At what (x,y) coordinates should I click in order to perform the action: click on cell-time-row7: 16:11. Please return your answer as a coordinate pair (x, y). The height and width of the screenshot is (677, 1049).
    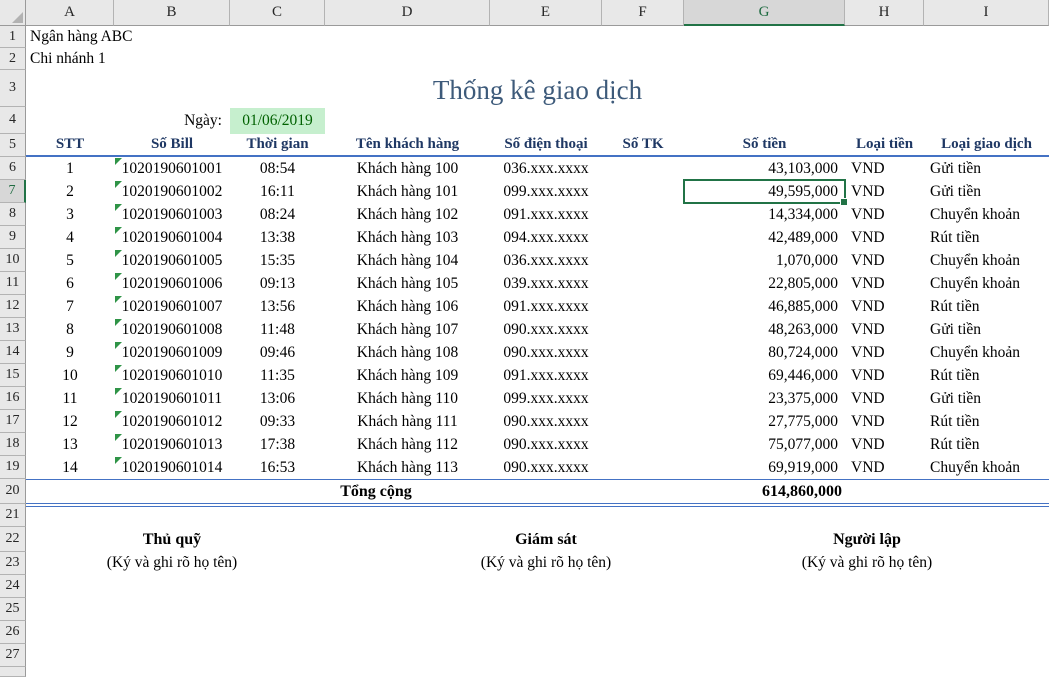
    Looking at the image, I should click on (277, 191).